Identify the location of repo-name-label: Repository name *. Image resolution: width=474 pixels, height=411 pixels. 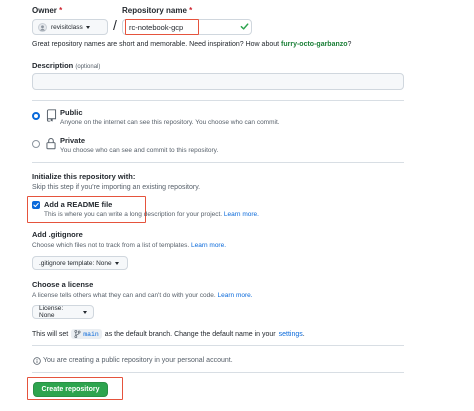
(157, 10).